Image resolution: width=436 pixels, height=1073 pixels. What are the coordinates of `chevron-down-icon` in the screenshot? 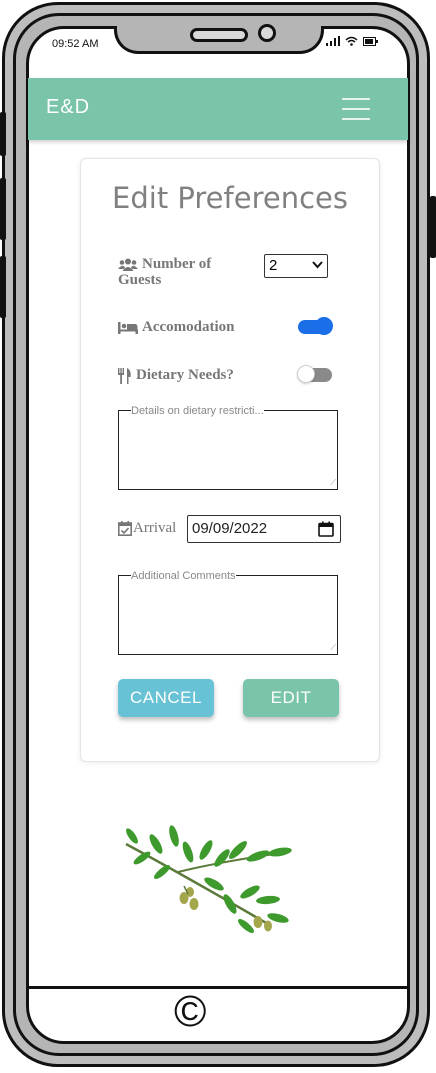 It's located at (317, 265).